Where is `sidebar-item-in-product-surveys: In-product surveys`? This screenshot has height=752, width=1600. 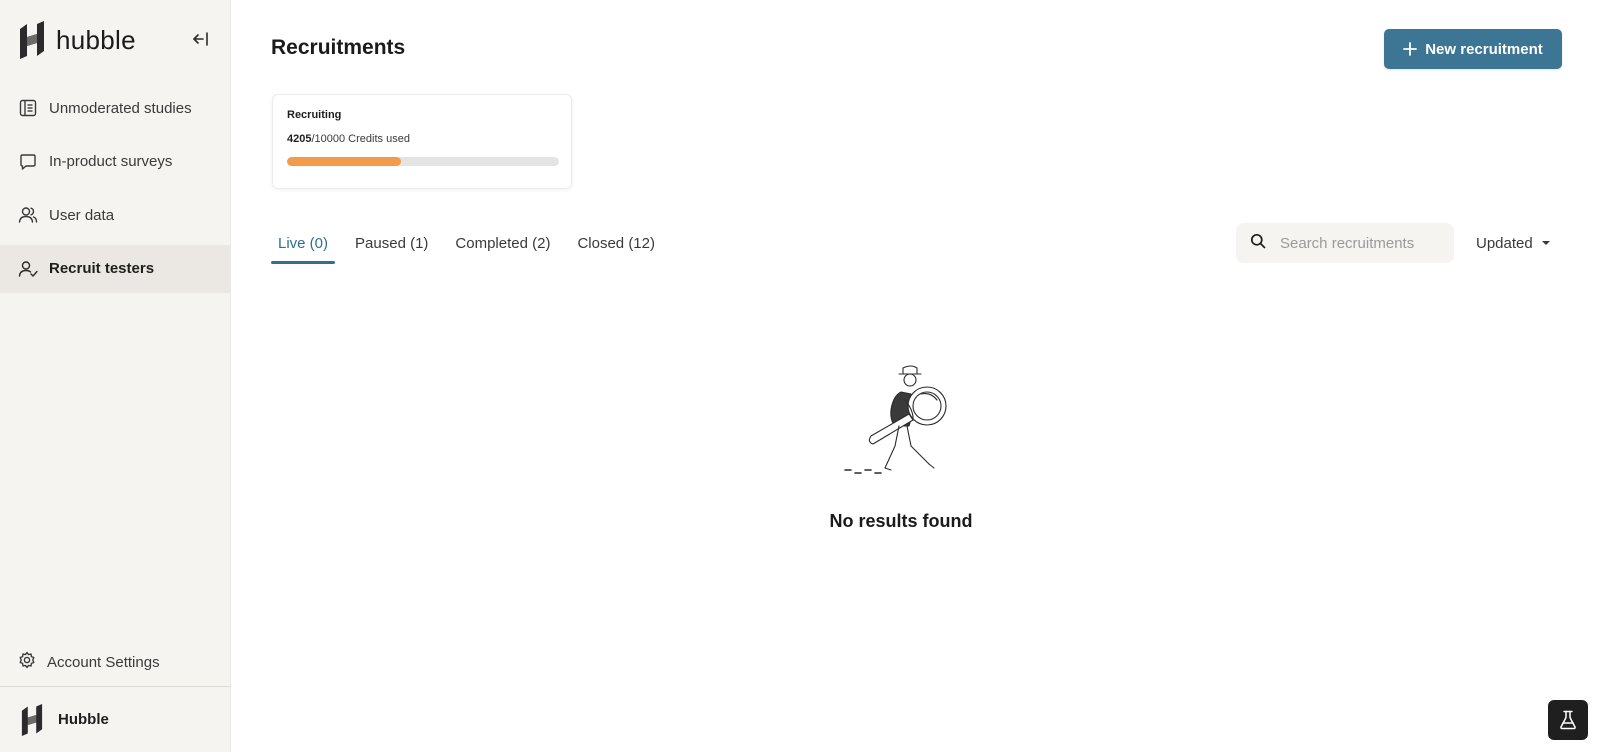 sidebar-item-in-product-surveys: In-product surveys is located at coordinates (115, 162).